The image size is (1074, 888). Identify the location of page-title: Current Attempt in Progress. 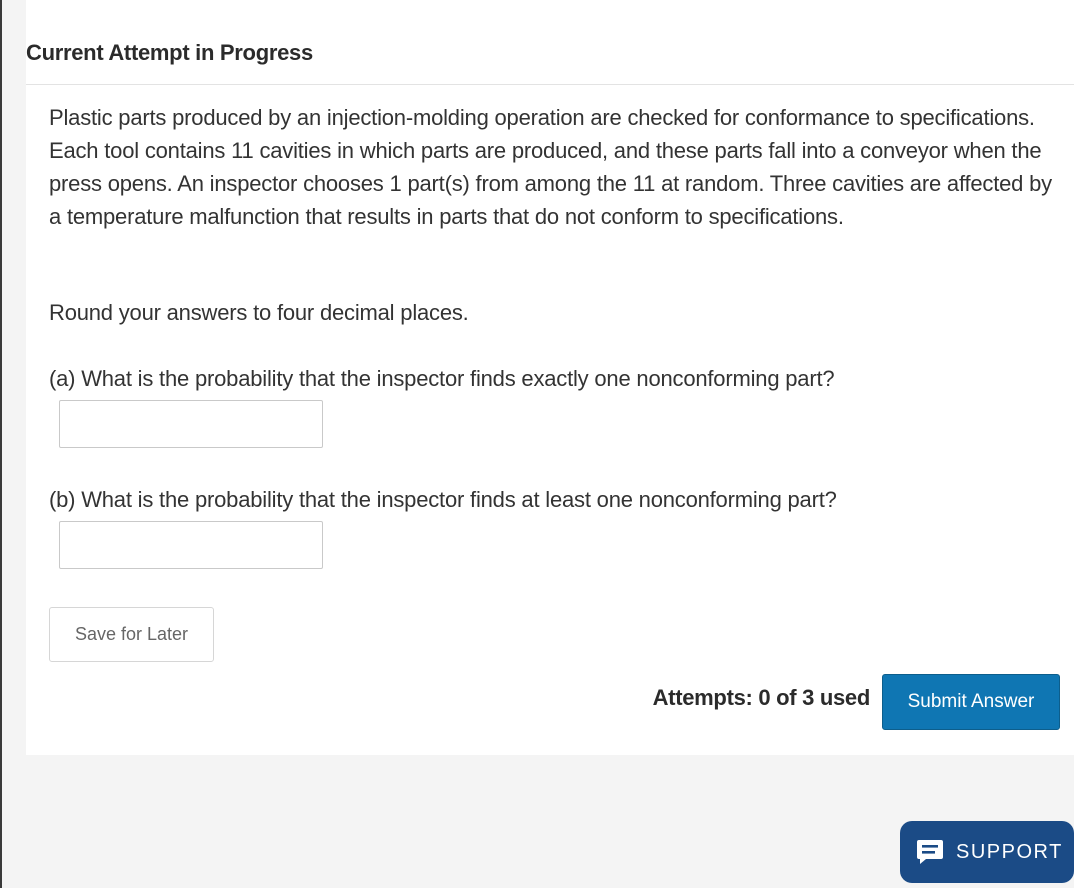
(169, 52).